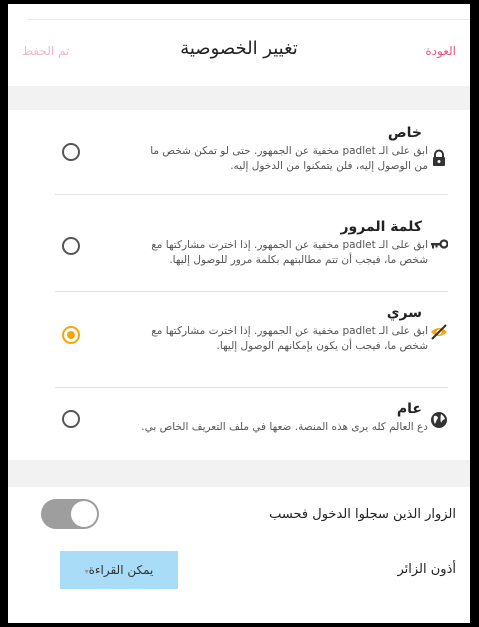  What do you see at coordinates (71, 335) in the screenshot?
I see `radio-secret` at bounding box center [71, 335].